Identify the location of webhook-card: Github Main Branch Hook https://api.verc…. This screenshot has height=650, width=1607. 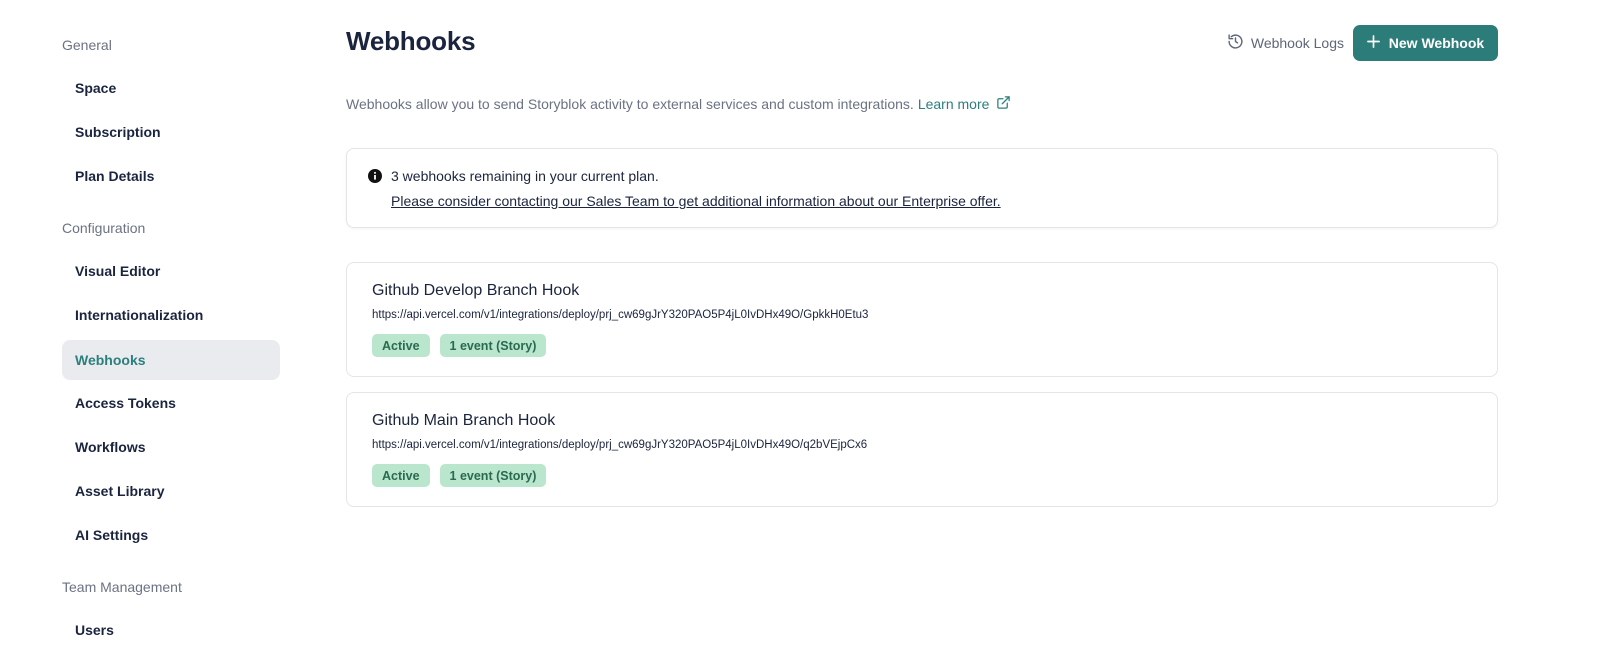
(922, 449).